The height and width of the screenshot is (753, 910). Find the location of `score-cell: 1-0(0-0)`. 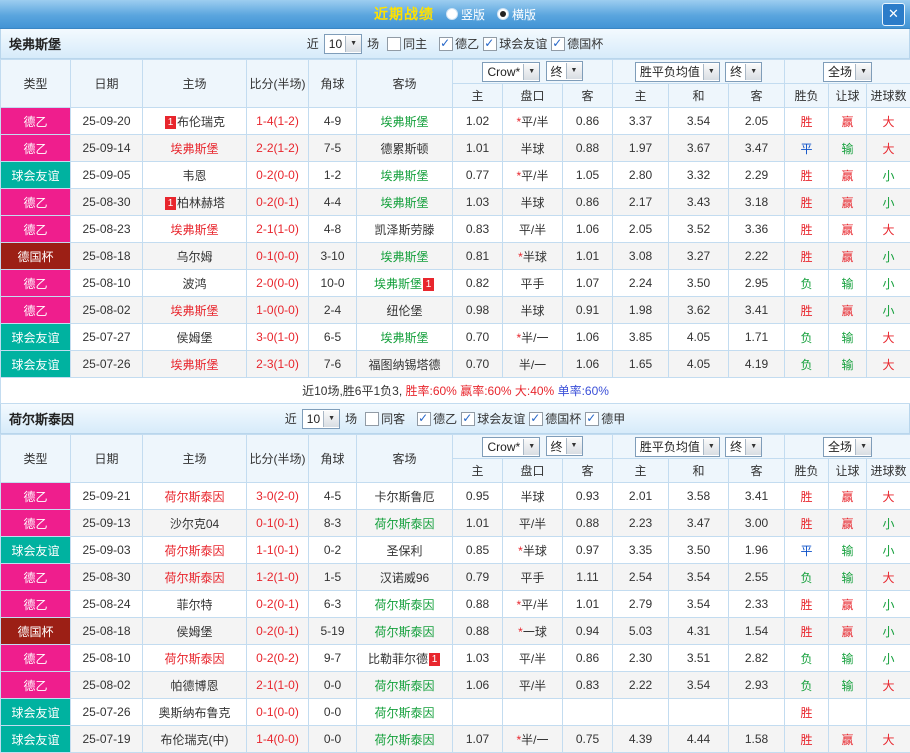

score-cell: 1-0(0-0) is located at coordinates (277, 310).